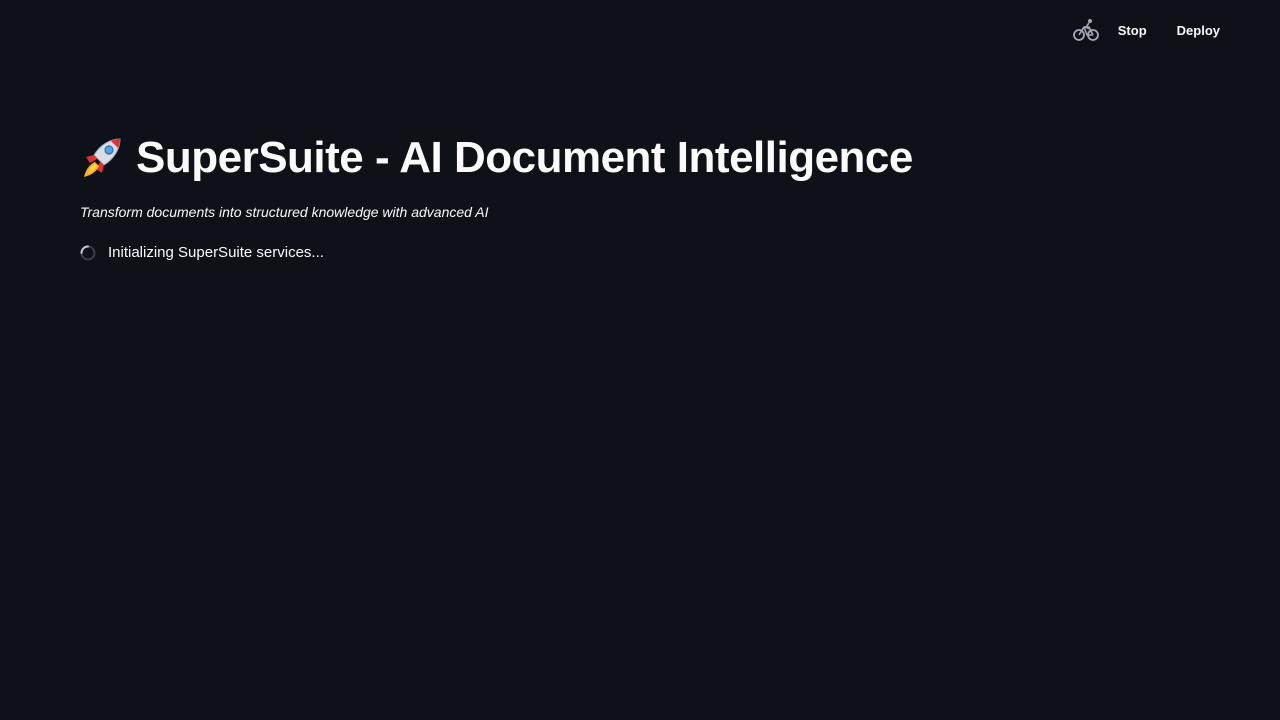 This screenshot has width=1280, height=720. What do you see at coordinates (1086, 30) in the screenshot?
I see `bicycle-running-icon` at bounding box center [1086, 30].